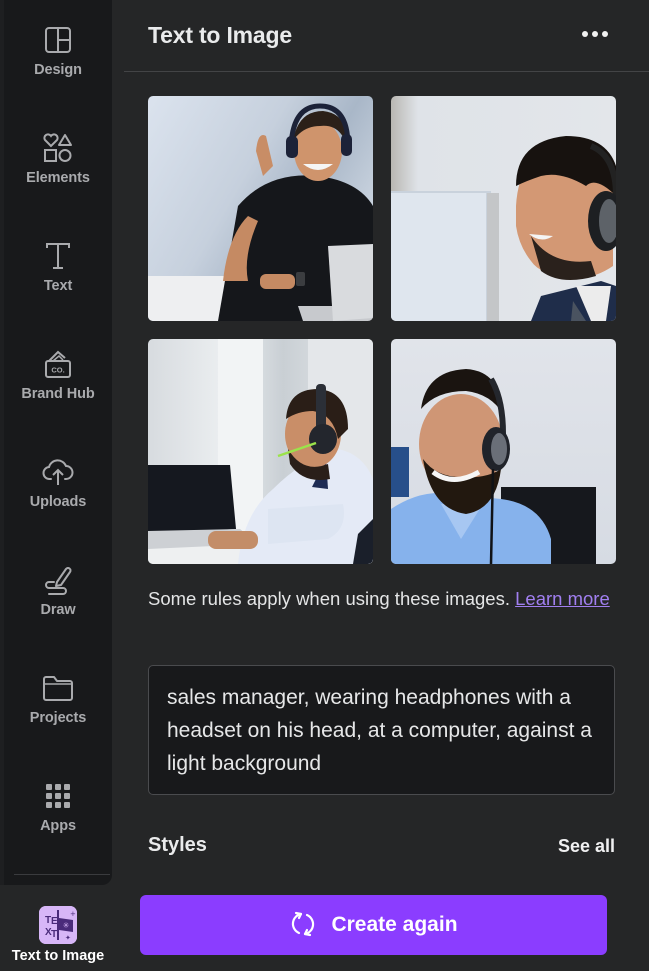 The height and width of the screenshot is (971, 649). I want to click on panel-header: Text to Image, so click(386, 36).